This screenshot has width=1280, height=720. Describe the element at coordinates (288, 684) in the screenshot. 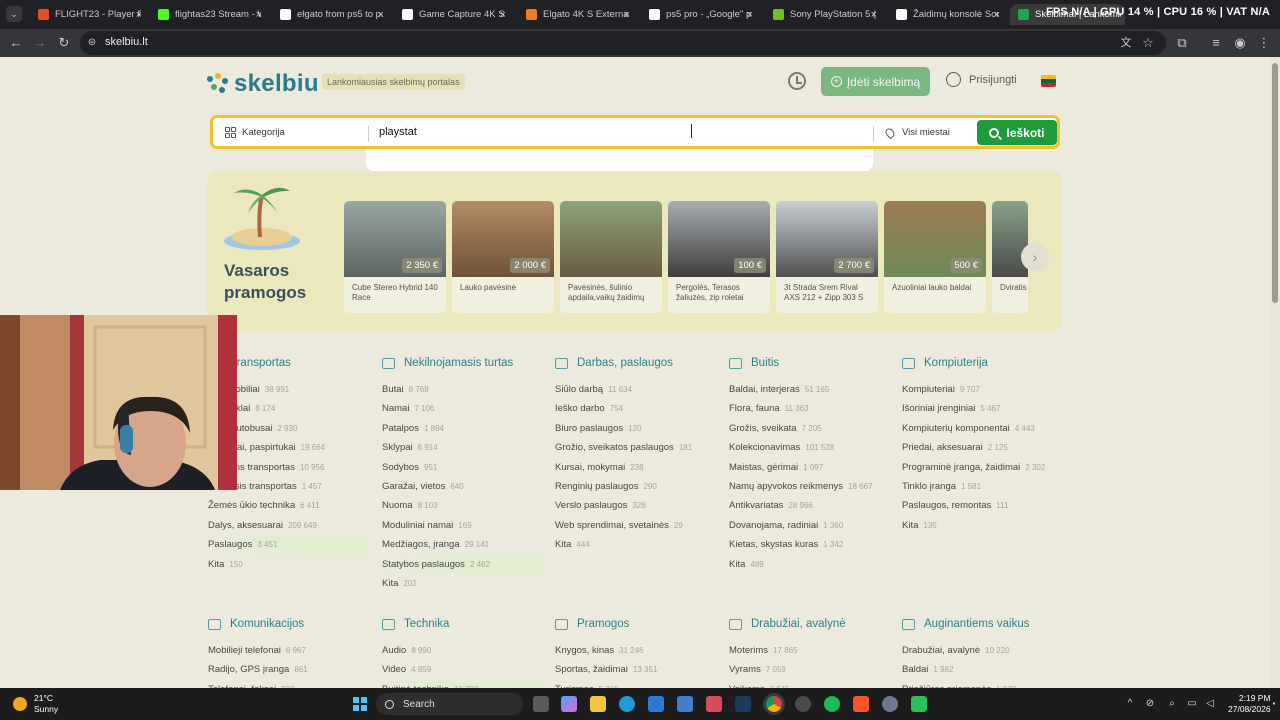

I see `category-item: Telefonai, faksai220` at that location.